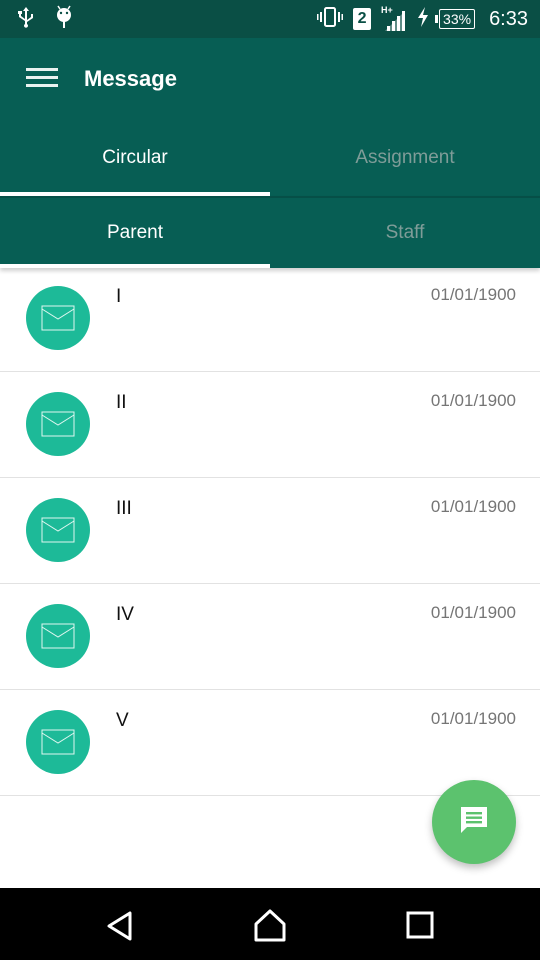  What do you see at coordinates (423, 19) in the screenshot?
I see `charging-icon` at bounding box center [423, 19].